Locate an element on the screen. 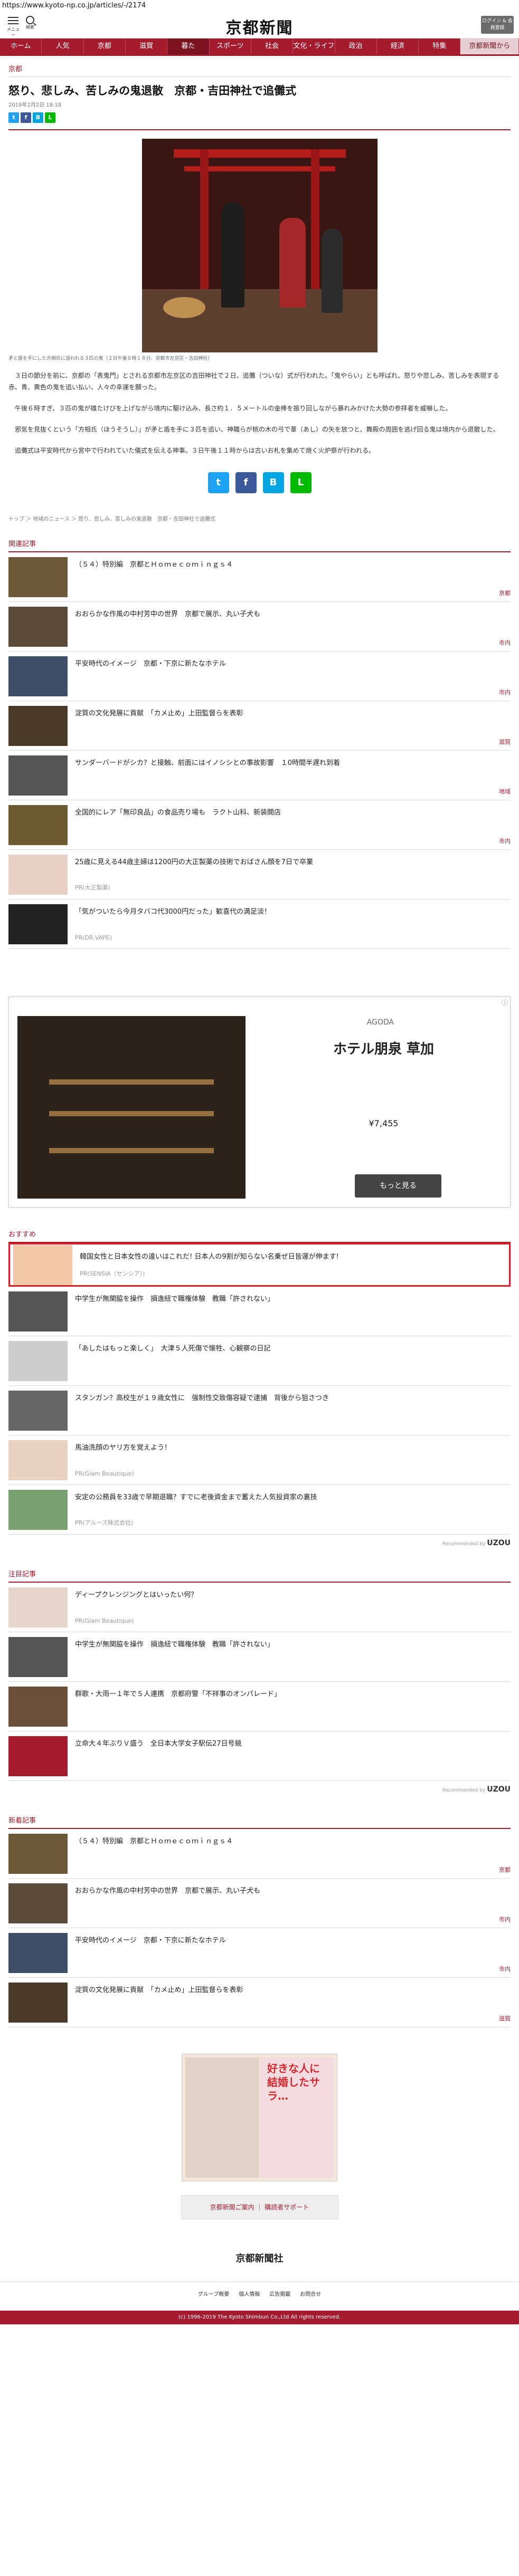 The width and height of the screenshot is (519, 2576). nav-item: 社会 is located at coordinates (272, 46).